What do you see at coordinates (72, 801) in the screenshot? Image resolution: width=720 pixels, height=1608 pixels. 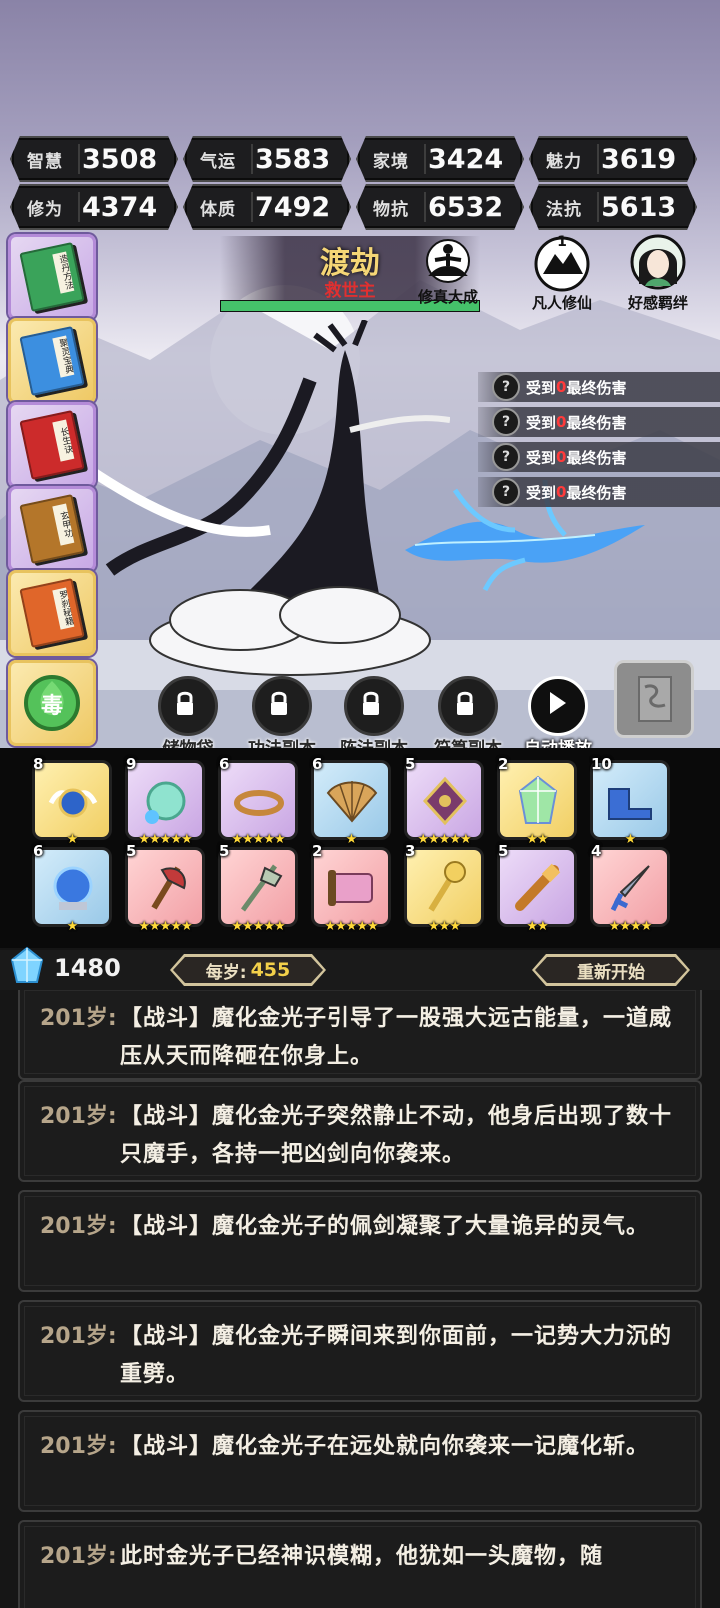 I see `inventory-slot: 8 ★` at bounding box center [72, 801].